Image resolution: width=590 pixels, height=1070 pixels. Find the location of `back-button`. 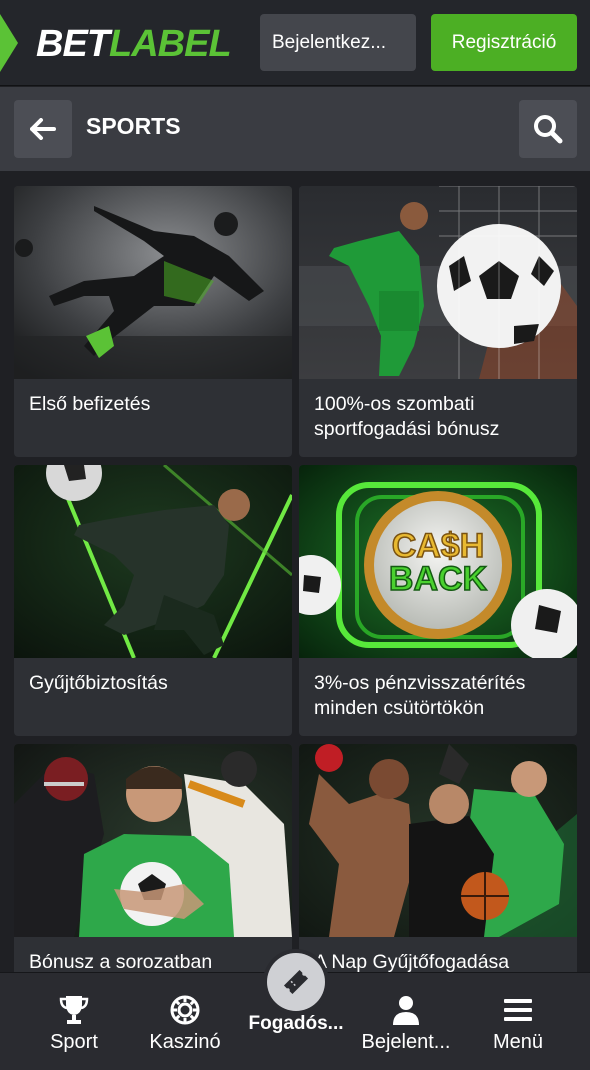

back-button is located at coordinates (43, 129).